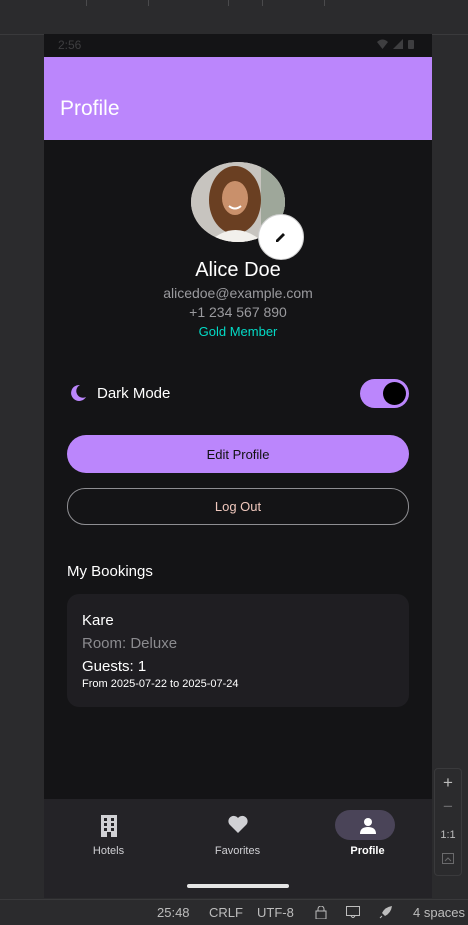 The height and width of the screenshot is (925, 468). What do you see at coordinates (439, 912) in the screenshot?
I see `indent-setting: 4 spaces` at bounding box center [439, 912].